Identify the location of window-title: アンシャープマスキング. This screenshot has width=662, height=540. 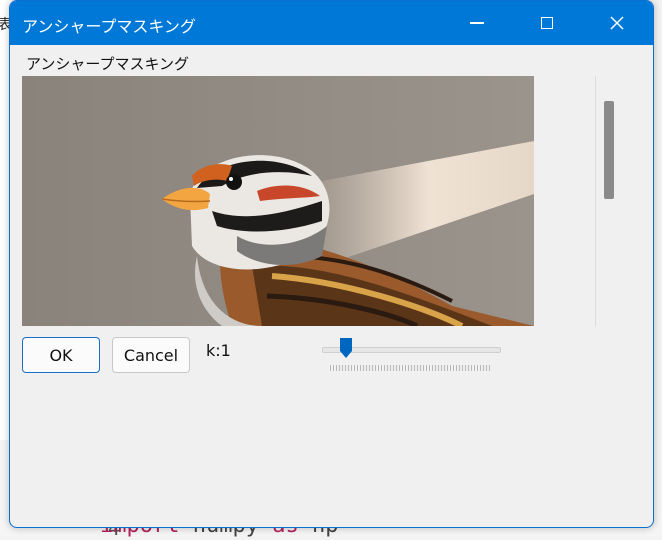
(109, 26).